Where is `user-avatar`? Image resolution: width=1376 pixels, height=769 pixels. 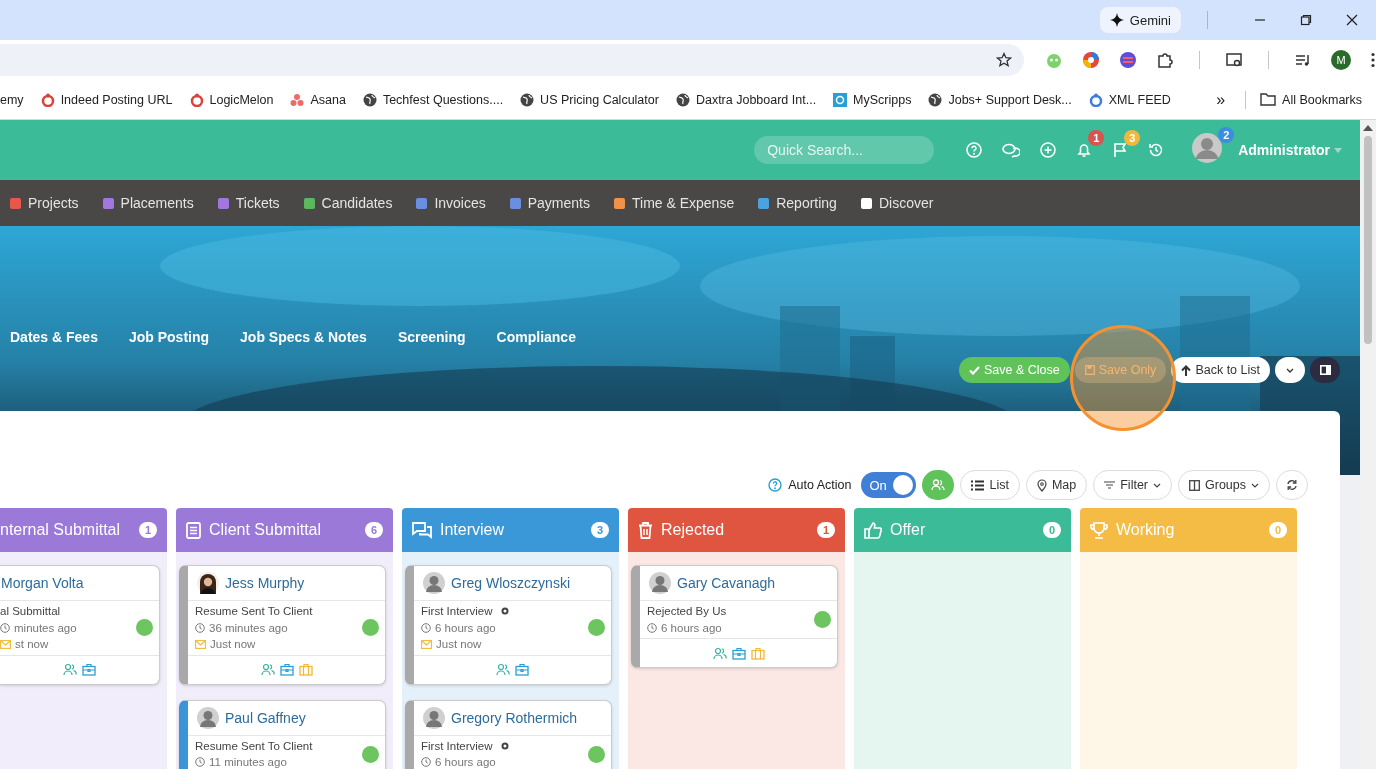 user-avatar is located at coordinates (1207, 148).